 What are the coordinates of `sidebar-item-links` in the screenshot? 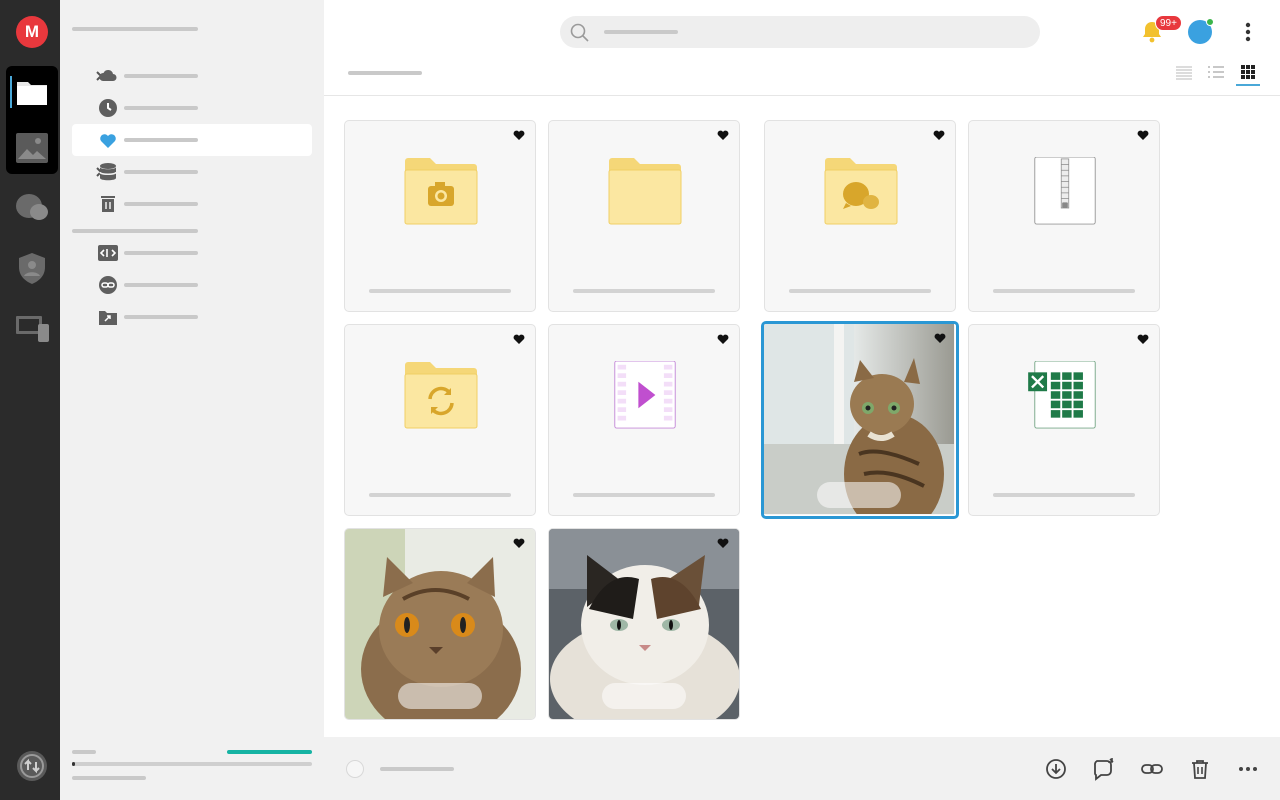 It's located at (192, 285).